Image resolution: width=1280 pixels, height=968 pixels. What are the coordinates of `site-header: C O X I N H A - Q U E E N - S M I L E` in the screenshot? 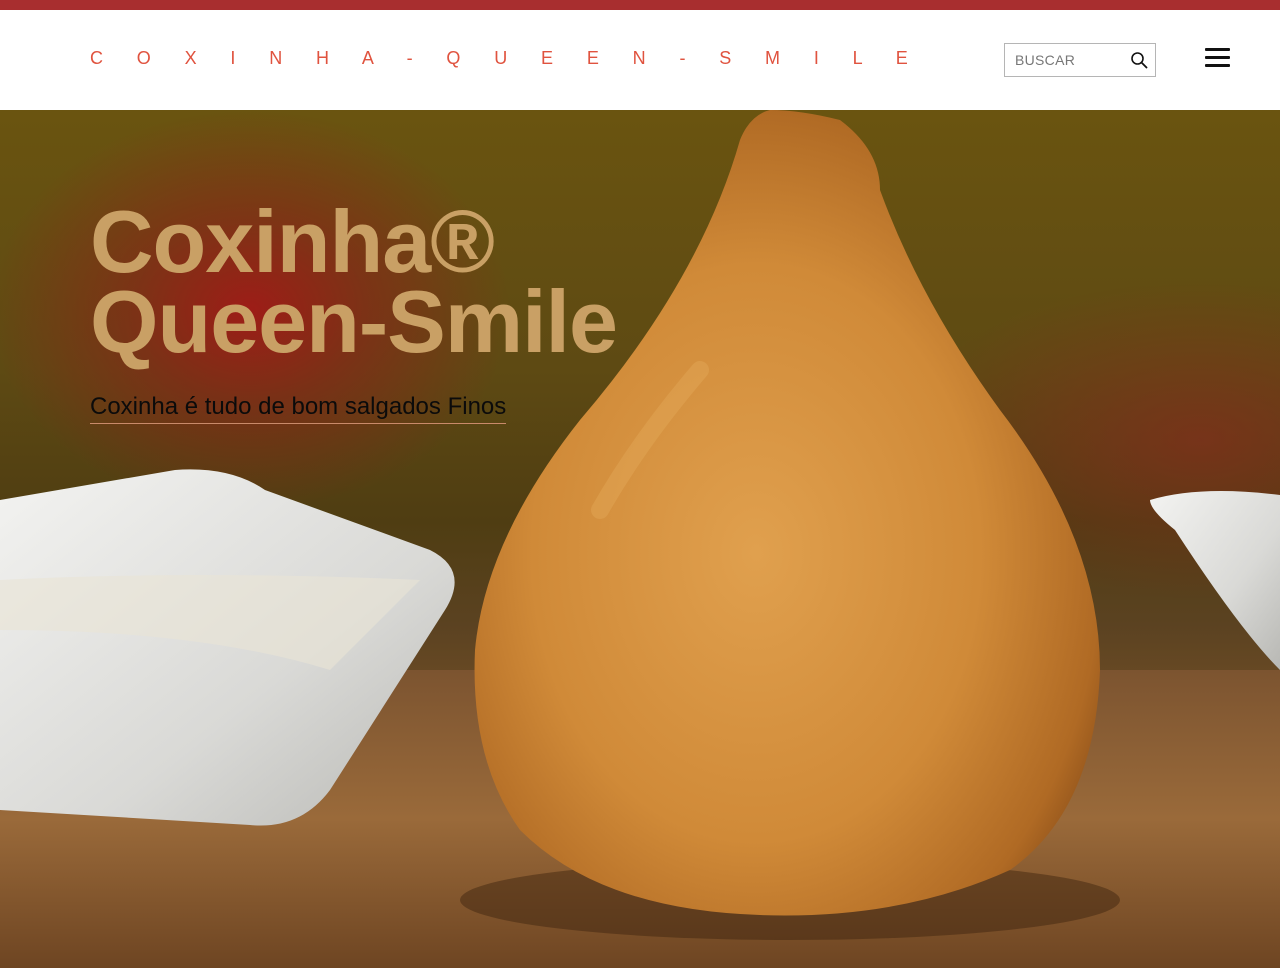 It's located at (640, 60).